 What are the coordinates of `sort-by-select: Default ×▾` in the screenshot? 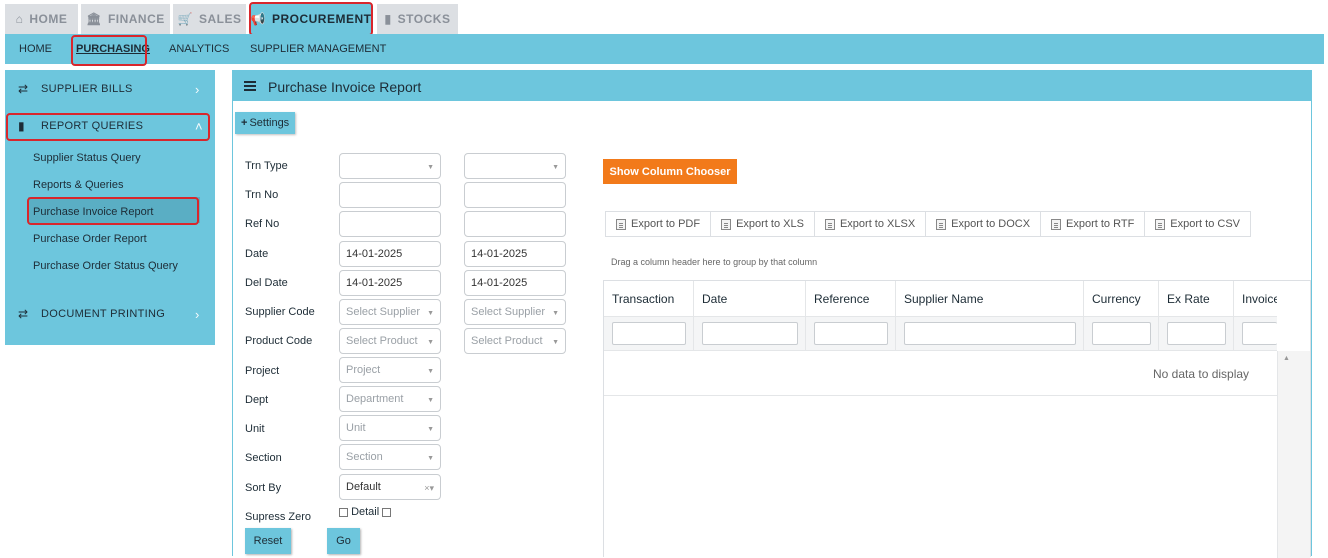 It's located at (390, 487).